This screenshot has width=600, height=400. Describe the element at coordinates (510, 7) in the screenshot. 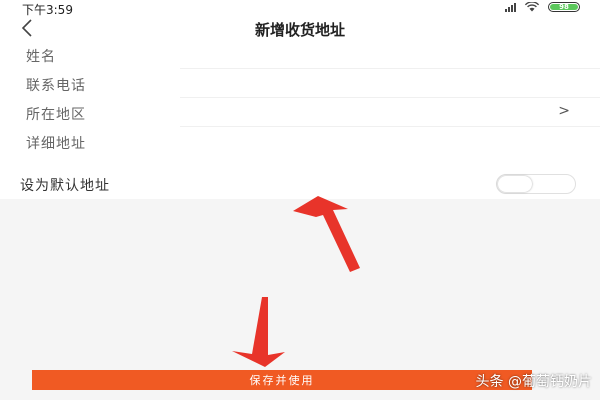

I see `signal-icon` at that location.